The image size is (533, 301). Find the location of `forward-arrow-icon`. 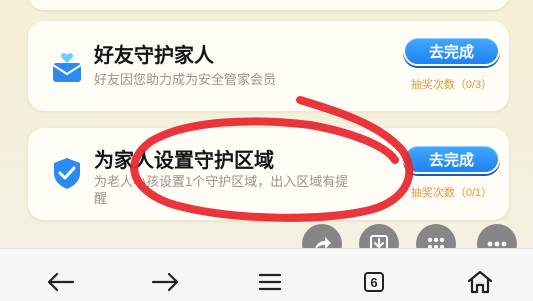

forward-arrow-icon is located at coordinates (165, 282).